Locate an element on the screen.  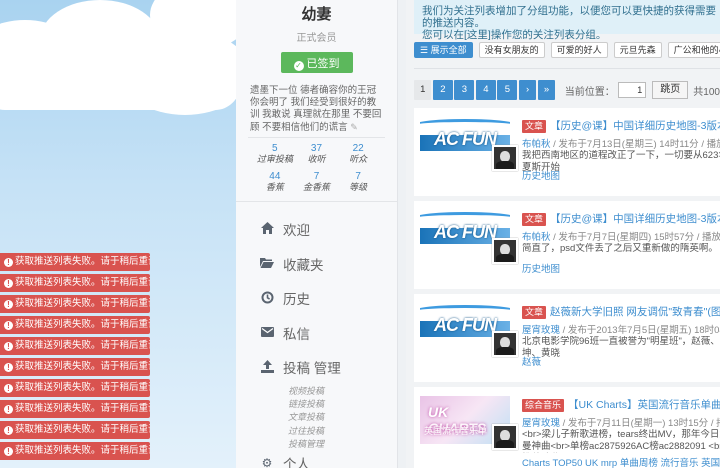
page-number-list: 2345 is located at coordinates (475, 90).